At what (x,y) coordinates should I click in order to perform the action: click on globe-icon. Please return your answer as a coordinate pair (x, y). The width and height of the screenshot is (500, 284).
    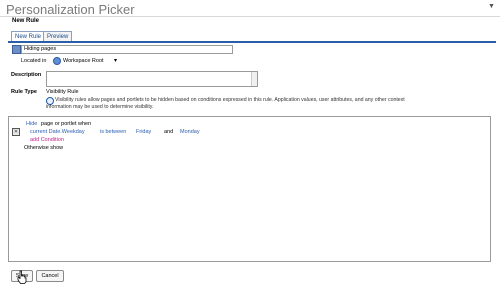
    Looking at the image, I should click on (57, 61).